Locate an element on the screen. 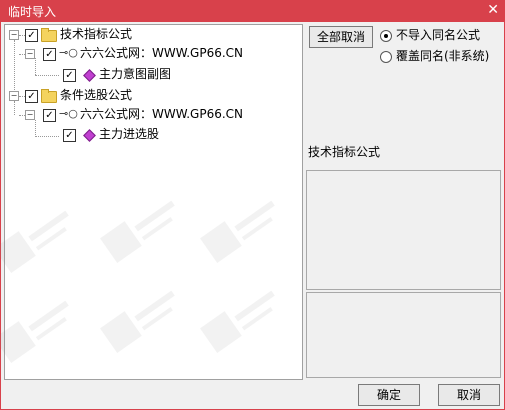 The height and width of the screenshot is (410, 505). tree-formula-label: 主力意图副图 is located at coordinates (135, 74).